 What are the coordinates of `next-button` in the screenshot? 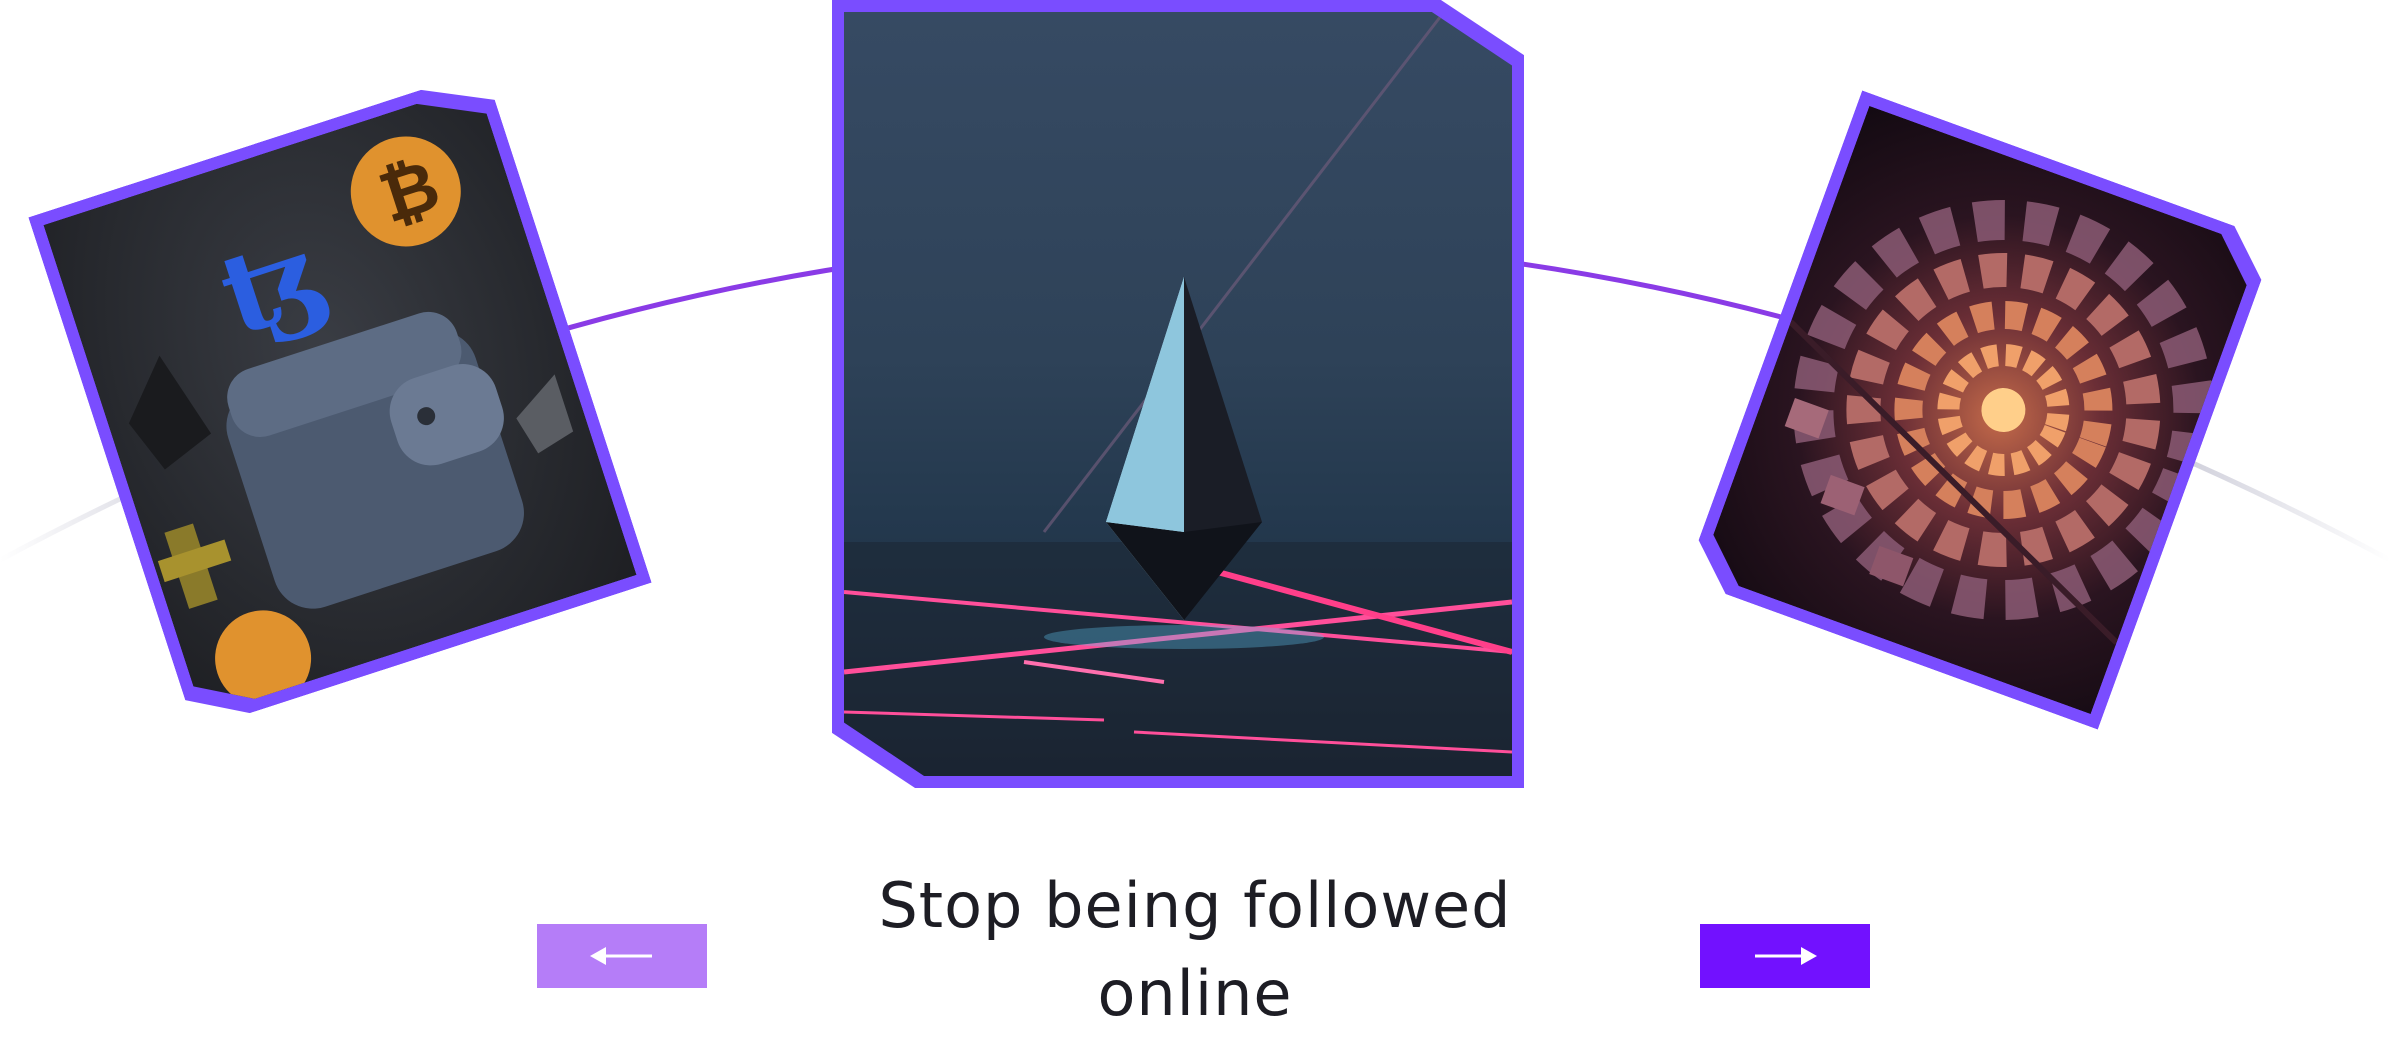 It's located at (1785, 956).